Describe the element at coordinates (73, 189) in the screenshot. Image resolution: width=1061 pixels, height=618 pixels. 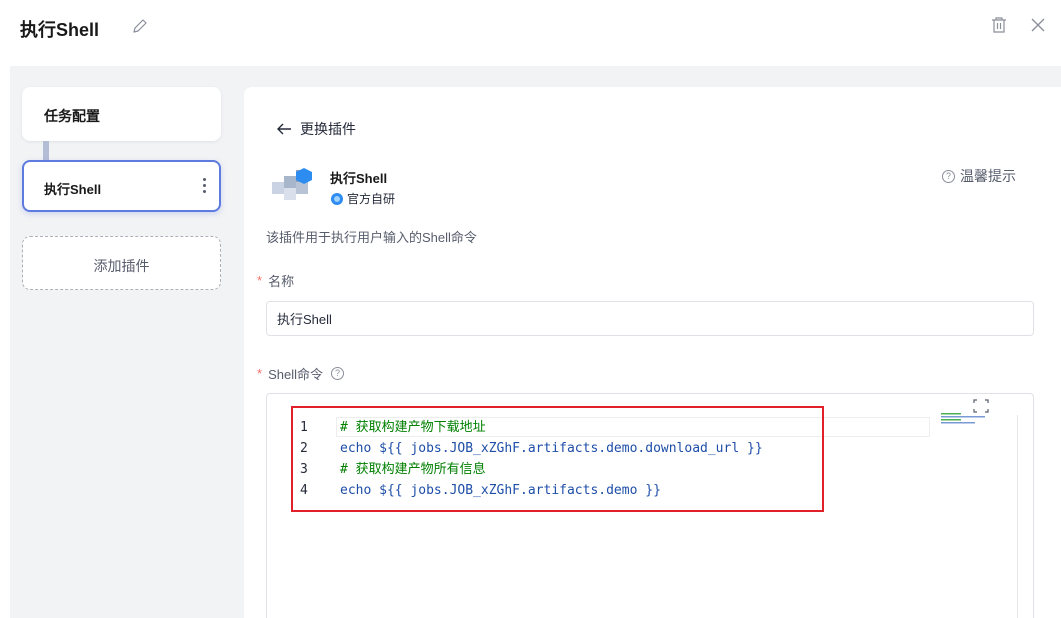
I see `sidebar-item-label: 执行Shell` at that location.